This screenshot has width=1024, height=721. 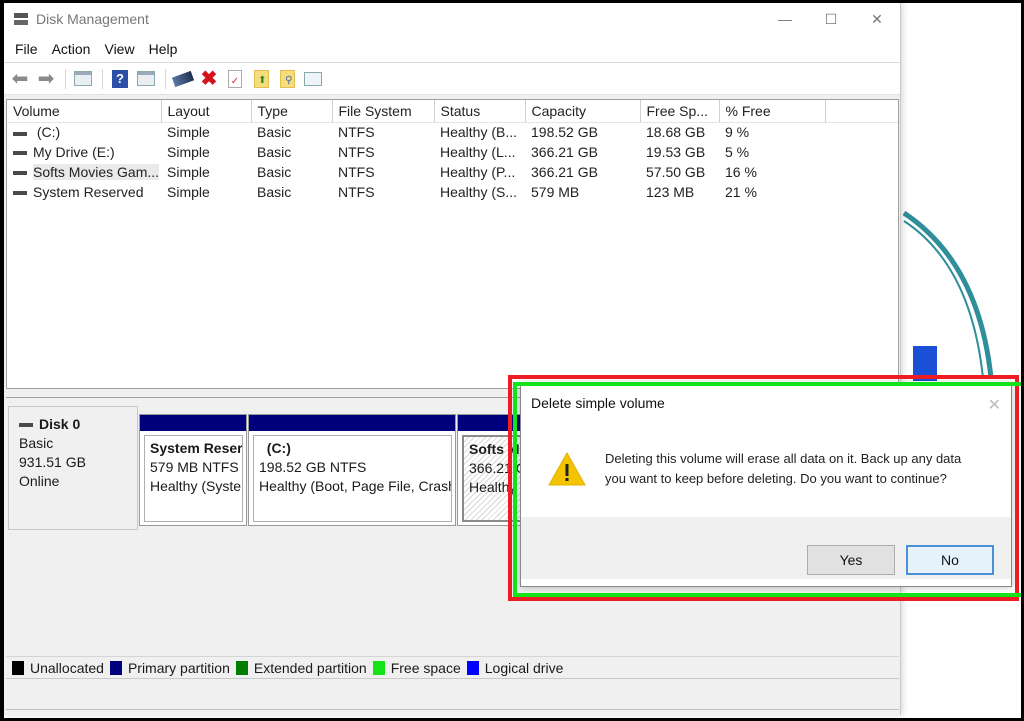 What do you see at coordinates (21, 19) in the screenshot?
I see `disk-management-app-icon` at bounding box center [21, 19].